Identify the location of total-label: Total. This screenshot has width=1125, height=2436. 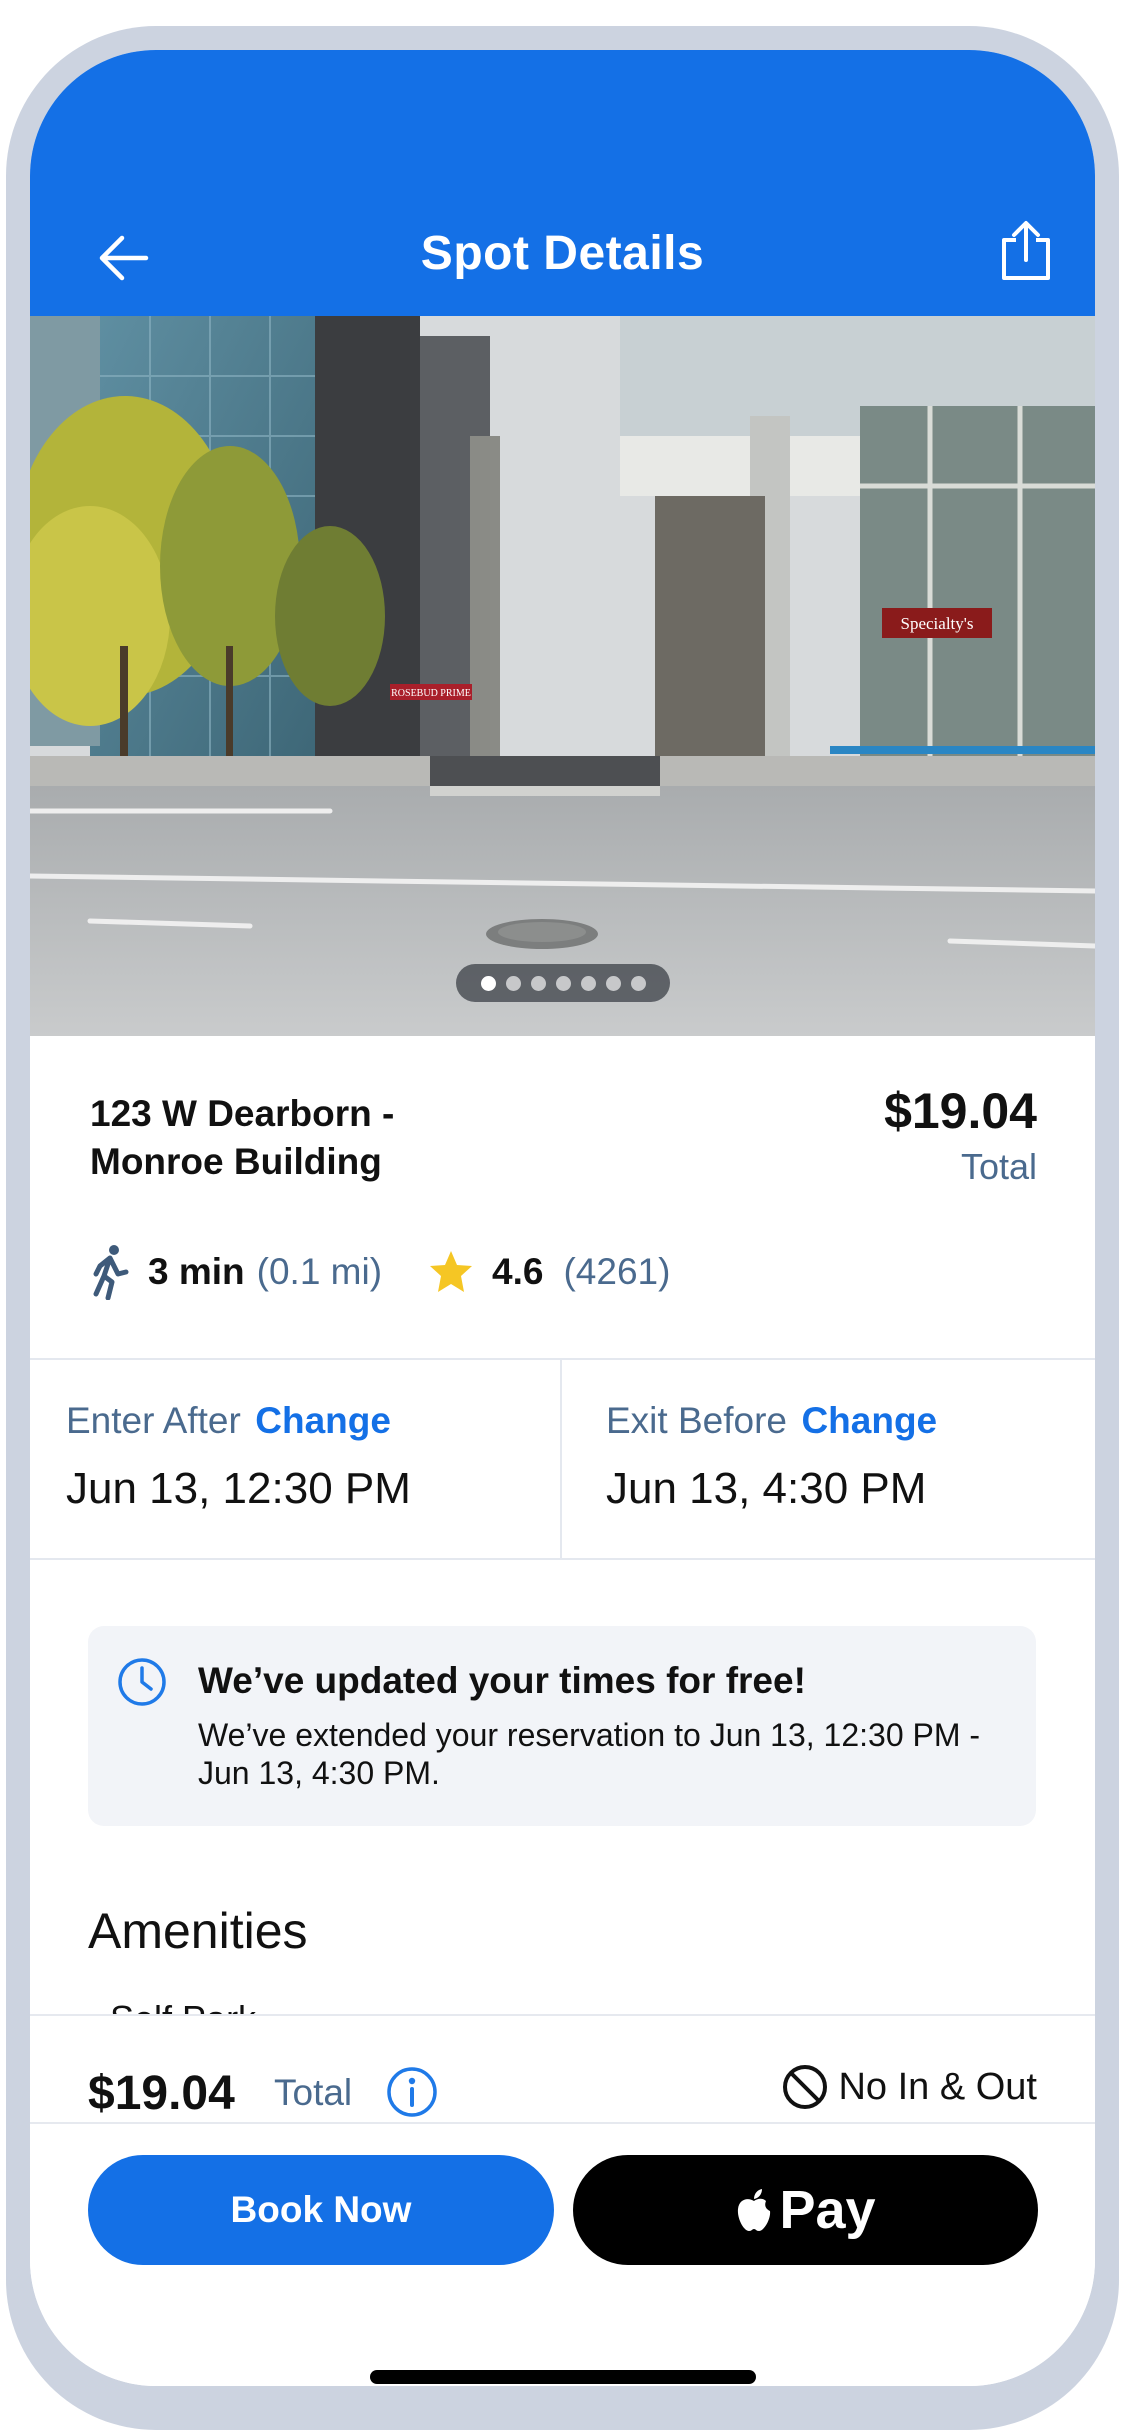
(313, 2092).